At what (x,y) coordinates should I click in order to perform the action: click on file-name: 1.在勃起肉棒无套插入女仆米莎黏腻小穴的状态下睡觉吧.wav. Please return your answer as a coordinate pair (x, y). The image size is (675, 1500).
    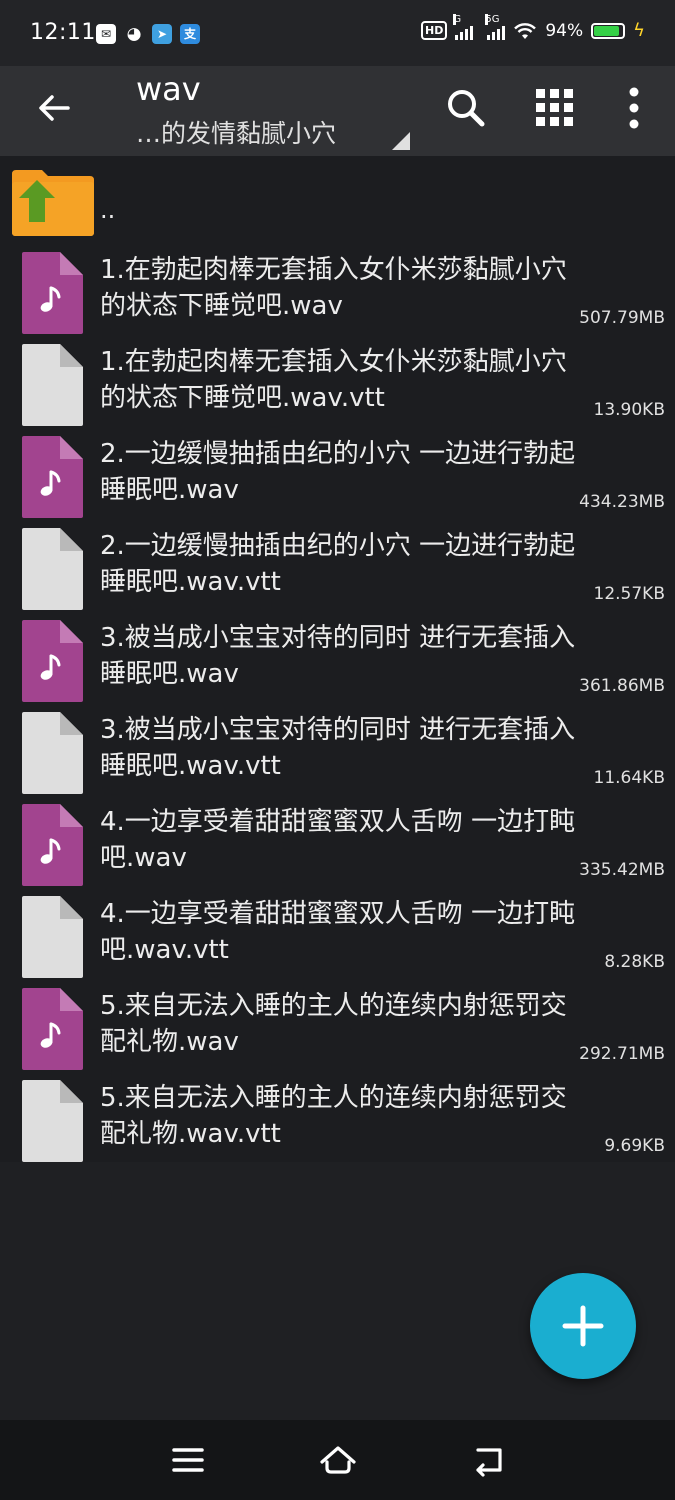
    Looking at the image, I should click on (333, 288).